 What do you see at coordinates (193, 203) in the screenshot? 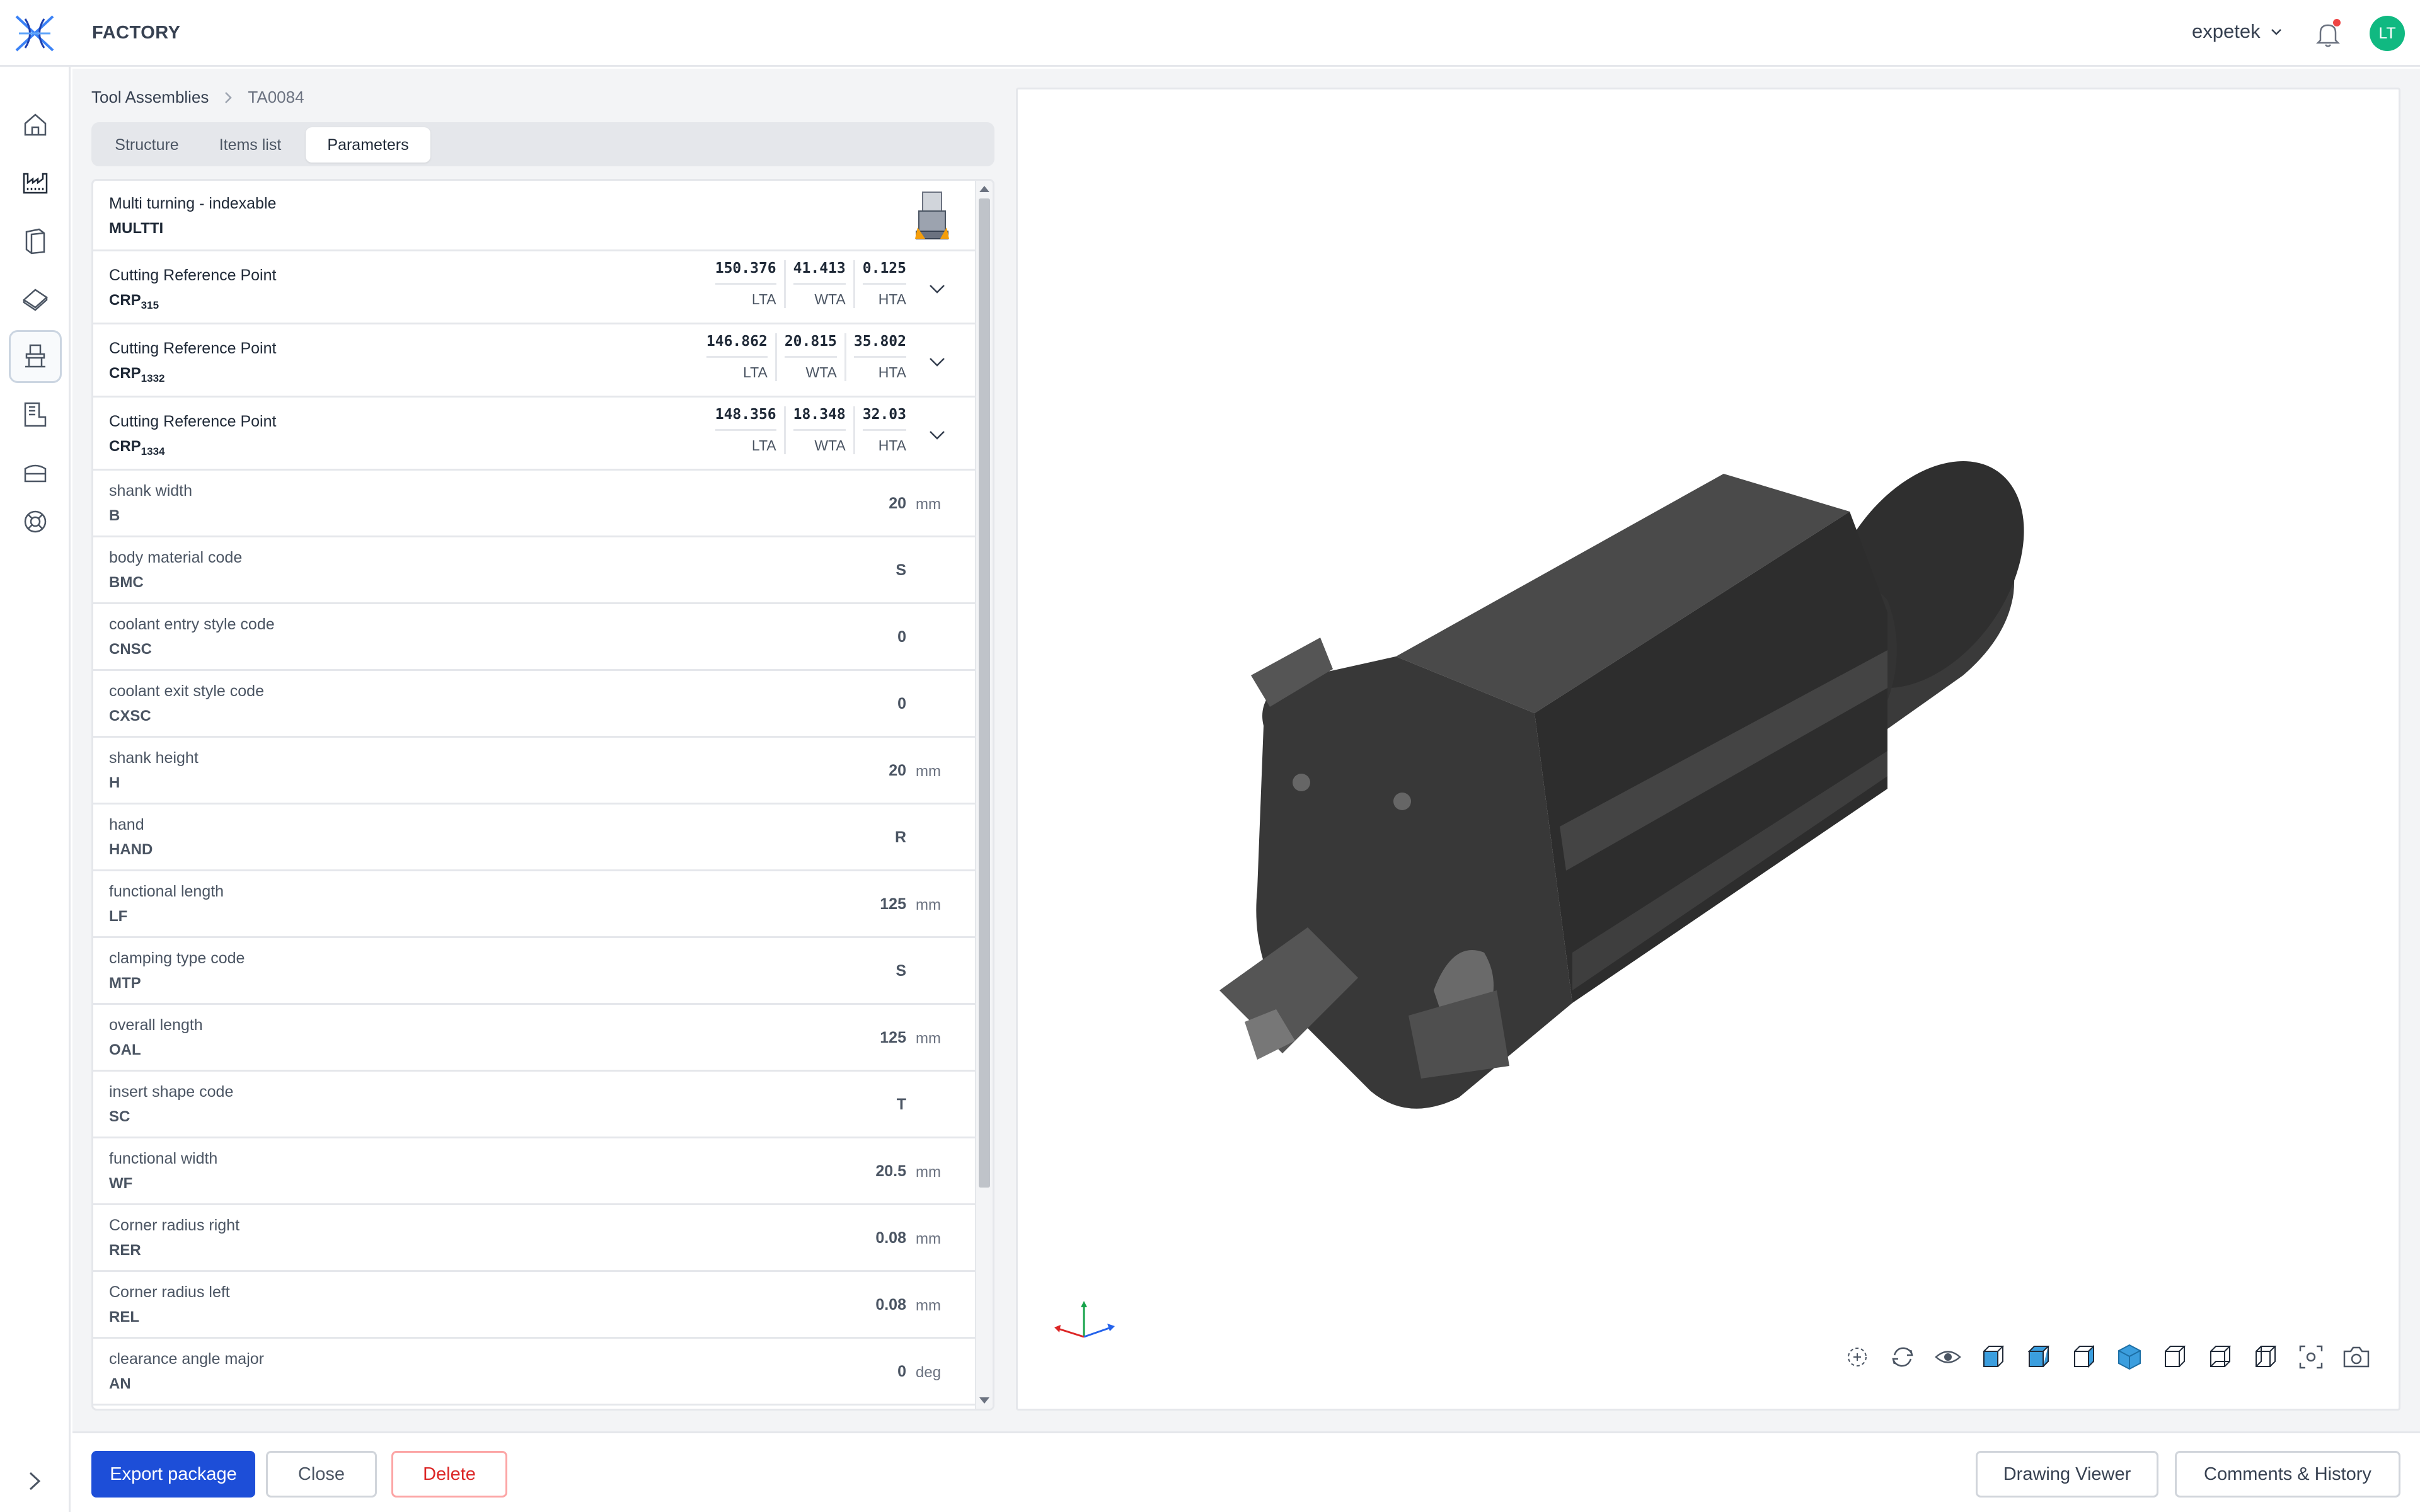
I see `assembly-type-label: Multi turning - indexable` at bounding box center [193, 203].